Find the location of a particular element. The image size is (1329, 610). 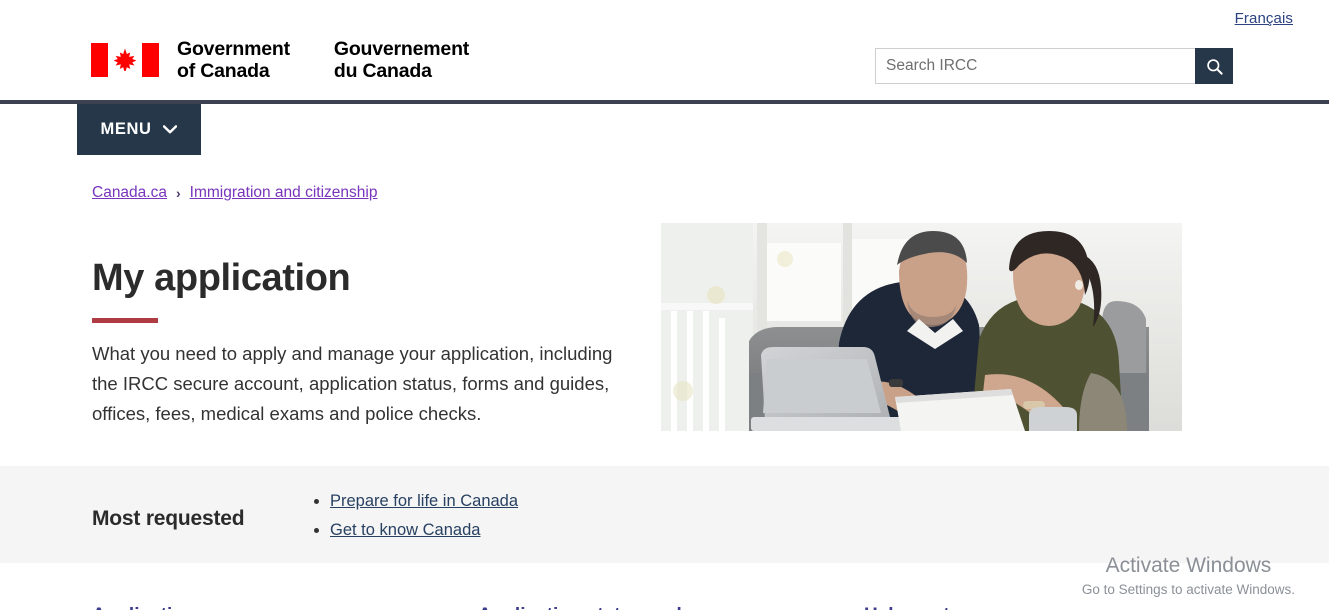

wordmark-english: Government of Canada is located at coordinates (233, 60).